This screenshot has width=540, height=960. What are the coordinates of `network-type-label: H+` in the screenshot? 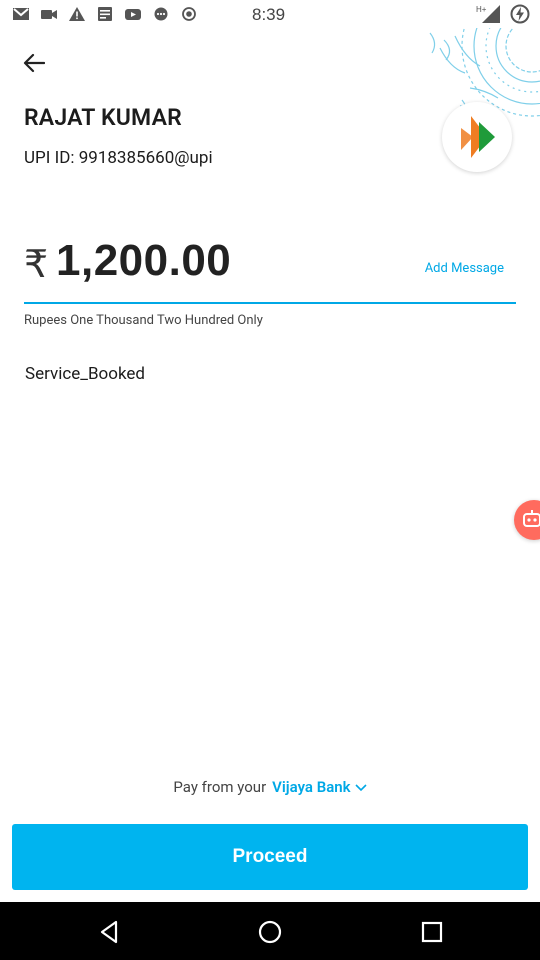 It's located at (481, 9).